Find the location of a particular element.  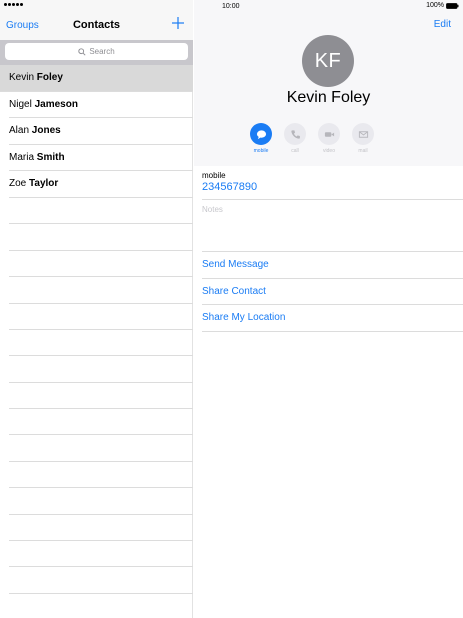

list-navigation-bar: Groups Contacts is located at coordinates (96, 26).